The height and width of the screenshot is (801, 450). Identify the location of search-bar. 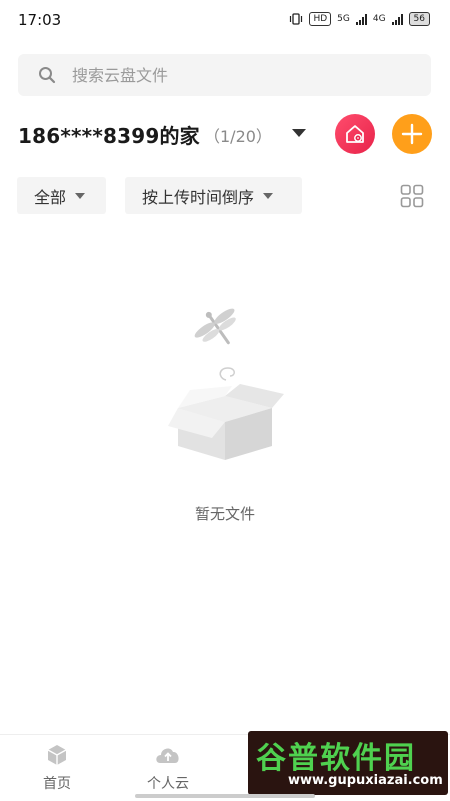
(224, 75).